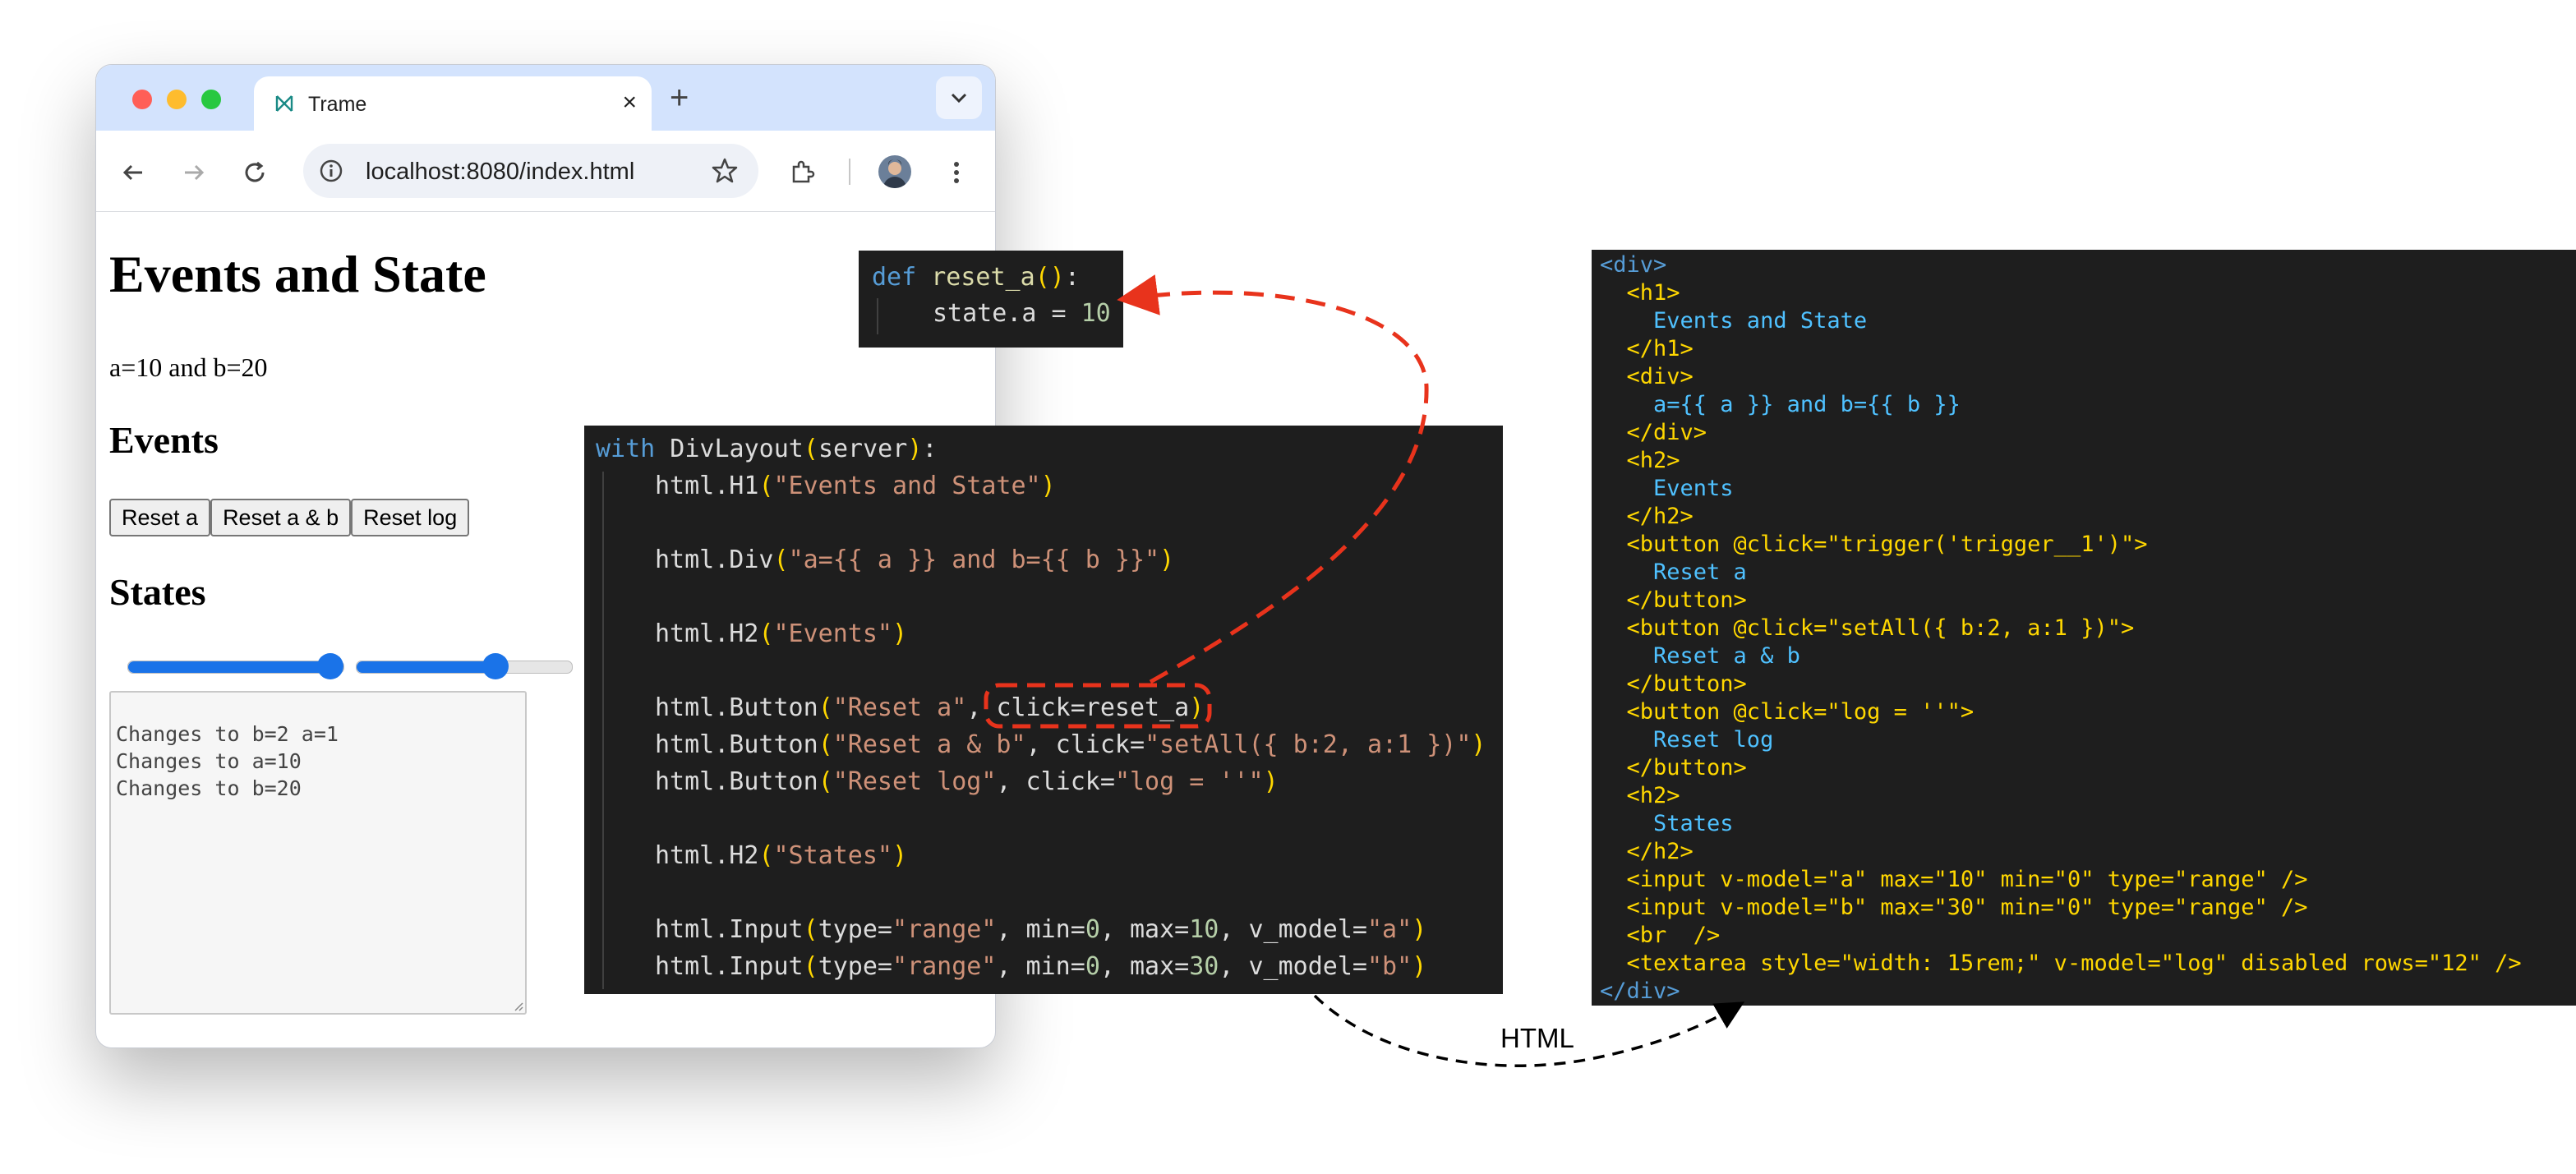 The height and width of the screenshot is (1174, 2576). I want to click on tab-search-button, so click(959, 97).